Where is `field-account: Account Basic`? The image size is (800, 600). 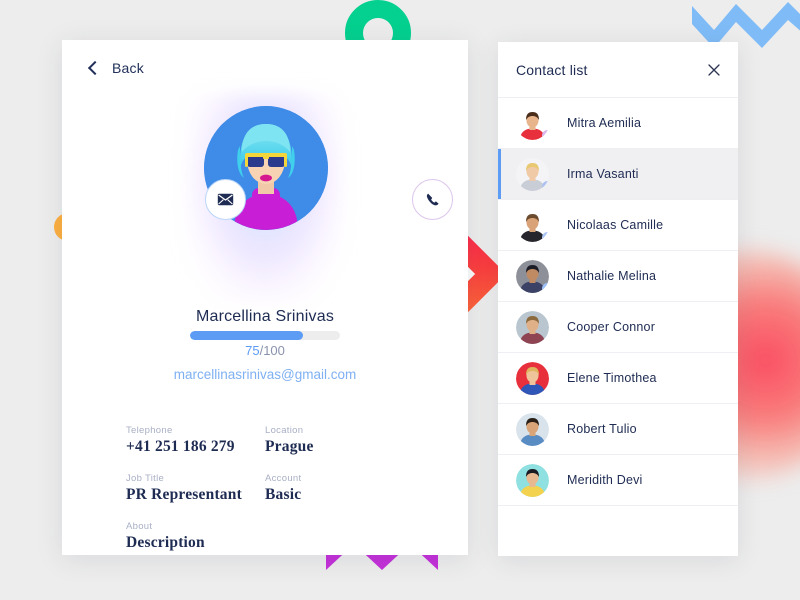
field-account: Account Basic is located at coordinates (334, 488).